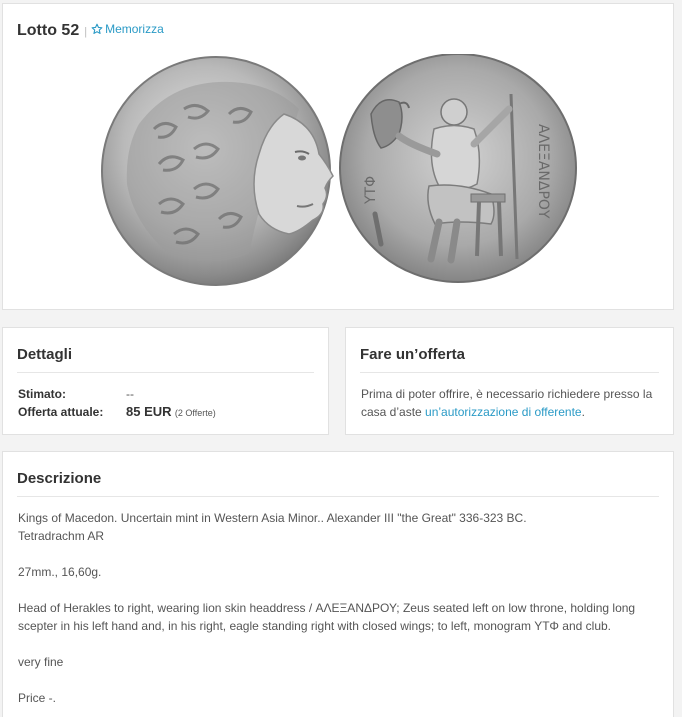 The image size is (682, 717). I want to click on save-lot-link: Memorizza, so click(127, 29).